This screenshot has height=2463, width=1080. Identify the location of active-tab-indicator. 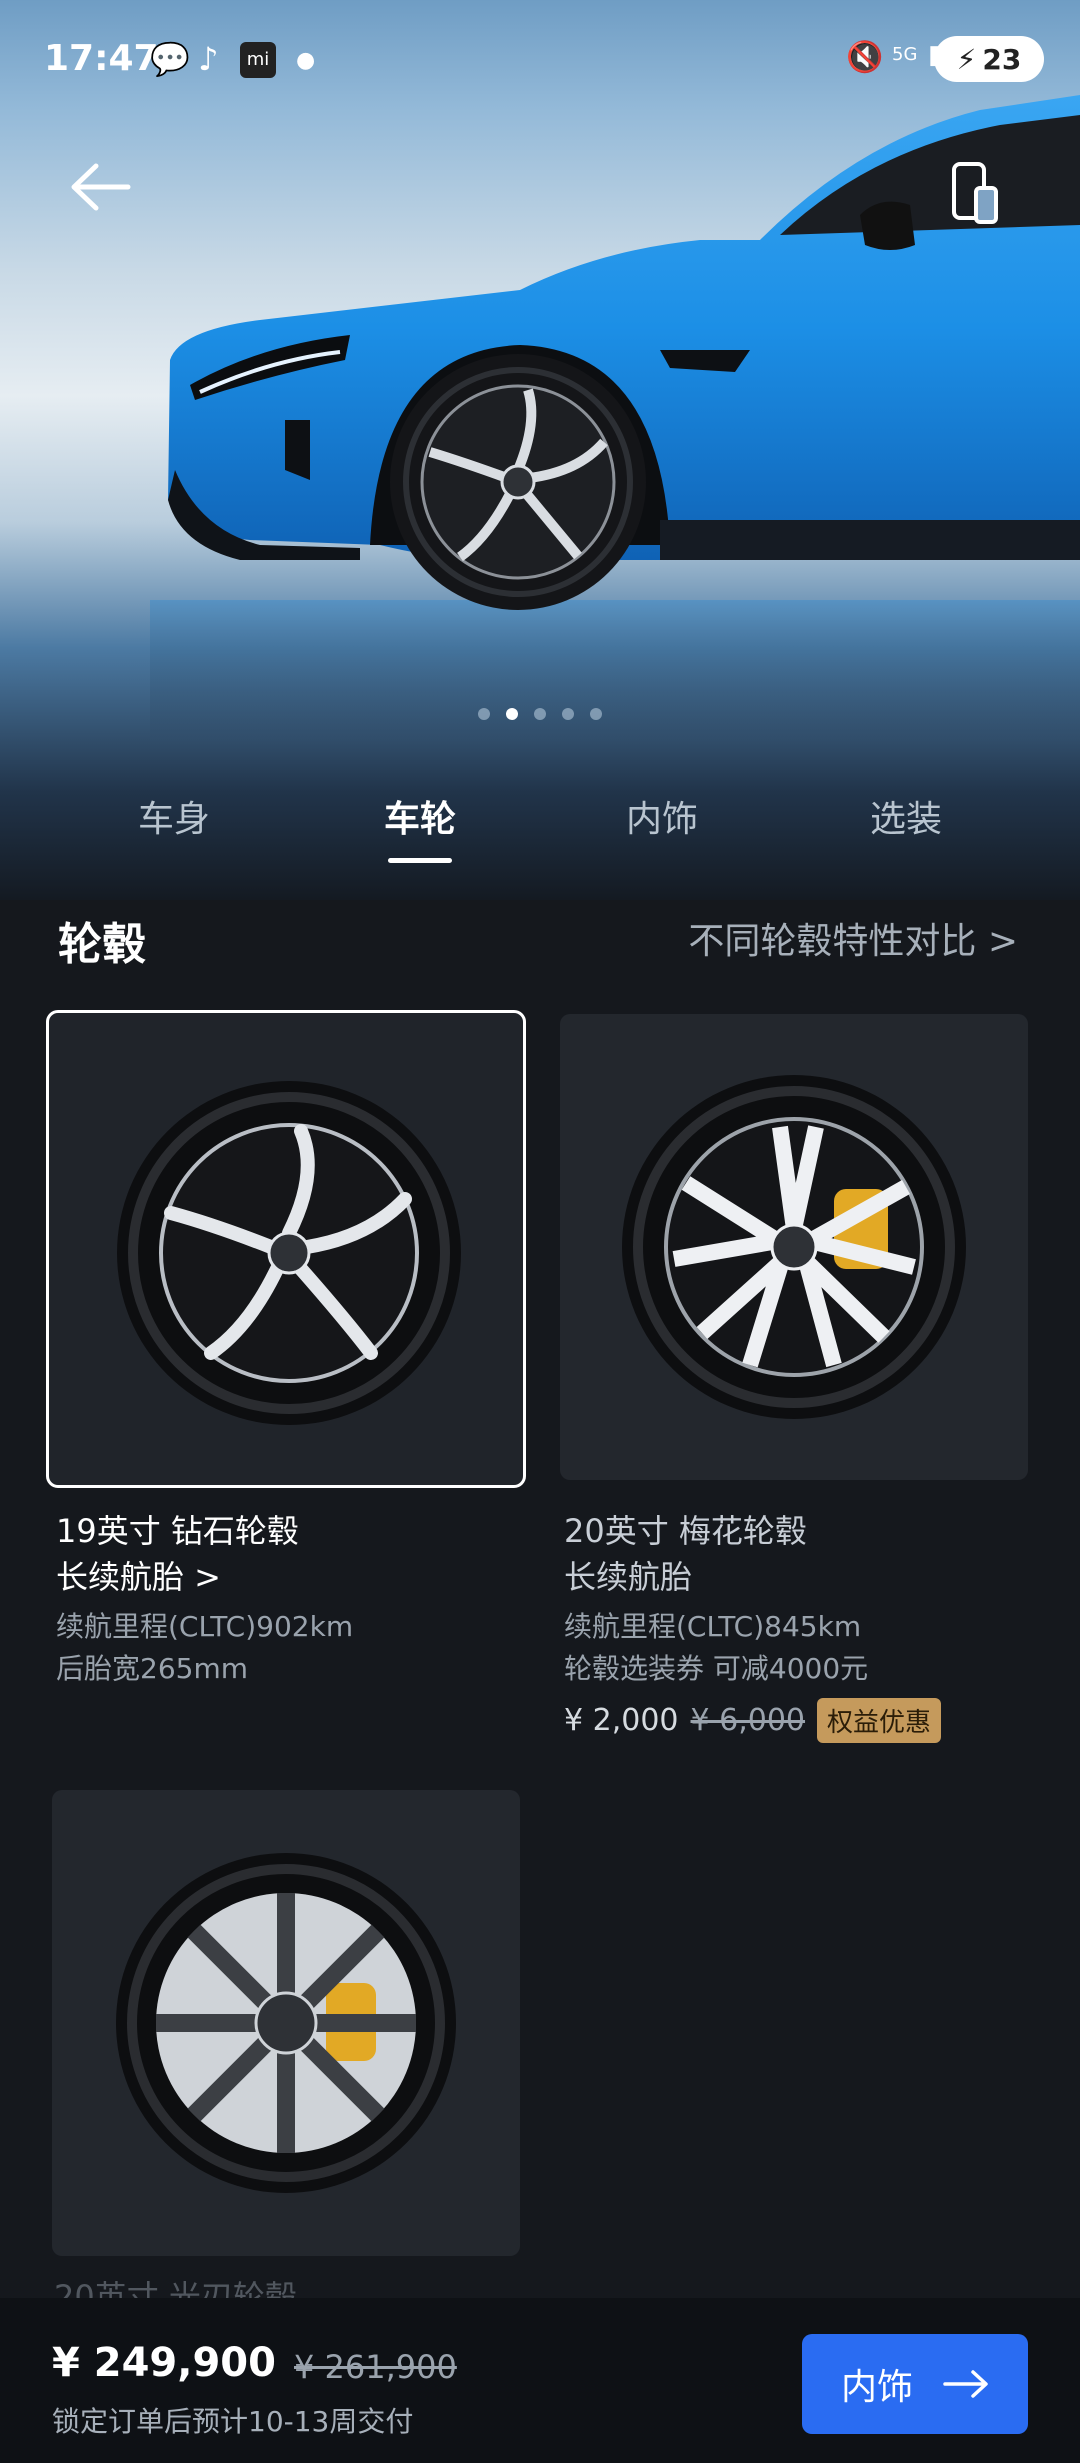
(420, 860).